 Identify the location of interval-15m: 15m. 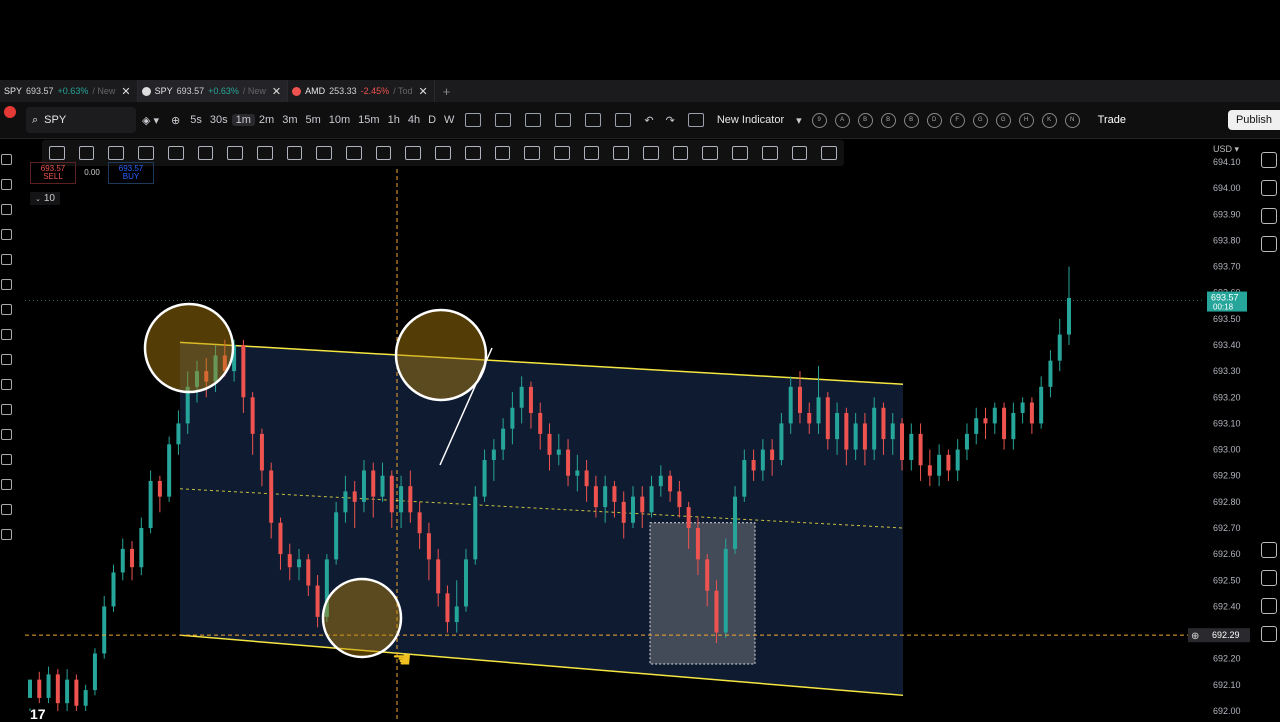
(368, 120).